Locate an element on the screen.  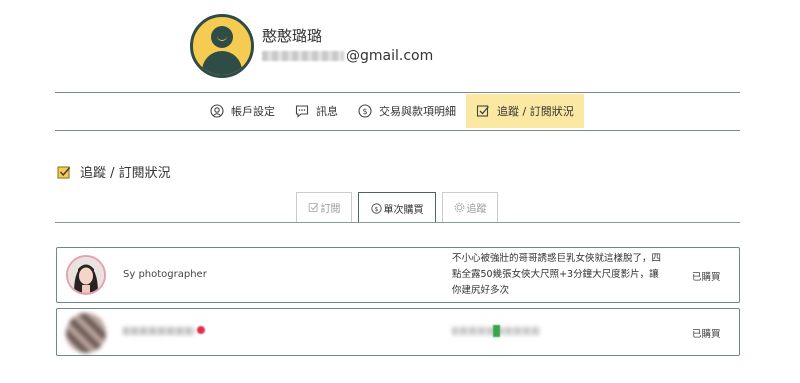
nav-item-messages: 訊息 is located at coordinates (316, 111).